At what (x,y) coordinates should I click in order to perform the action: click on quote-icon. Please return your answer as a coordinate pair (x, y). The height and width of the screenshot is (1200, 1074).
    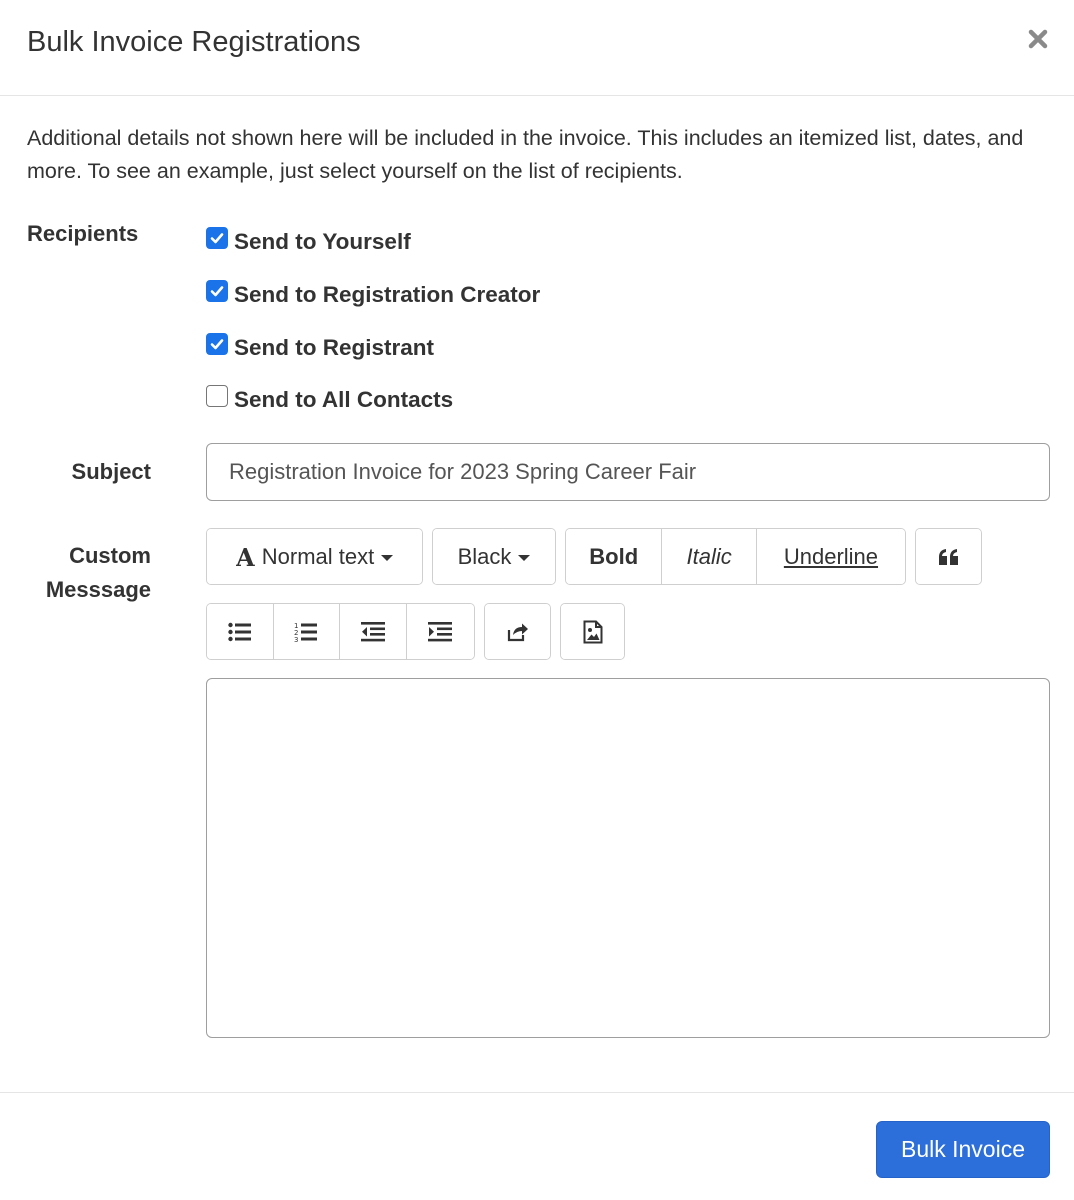
    Looking at the image, I should click on (948, 556).